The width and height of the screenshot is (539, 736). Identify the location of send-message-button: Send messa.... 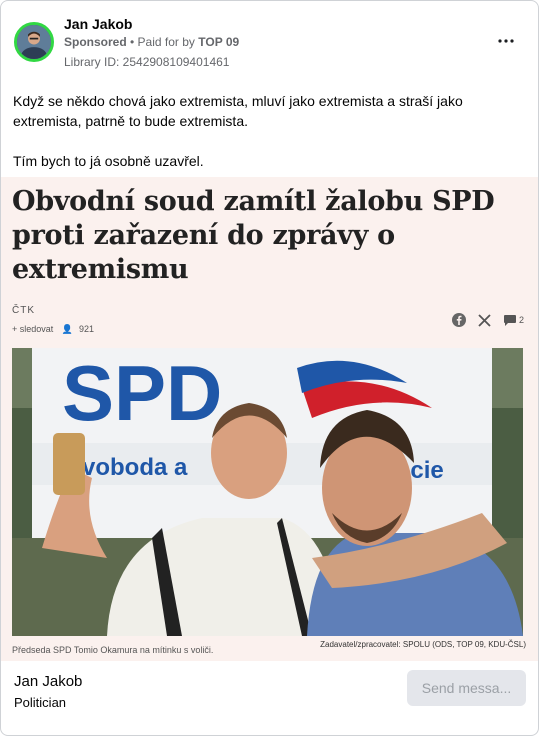
(466, 688).